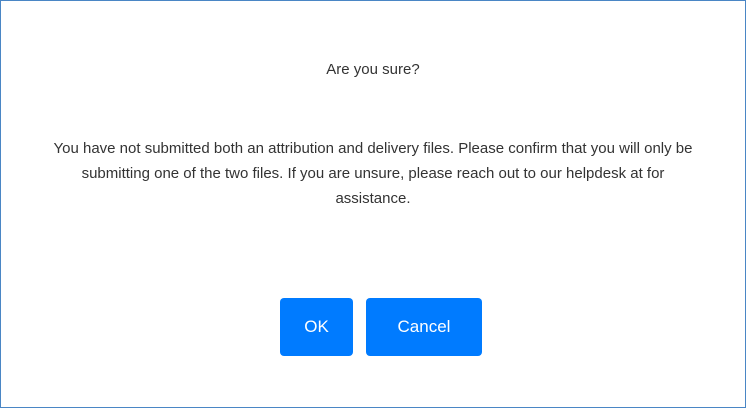  Describe the element at coordinates (316, 327) in the screenshot. I see `ok-button: OK` at that location.